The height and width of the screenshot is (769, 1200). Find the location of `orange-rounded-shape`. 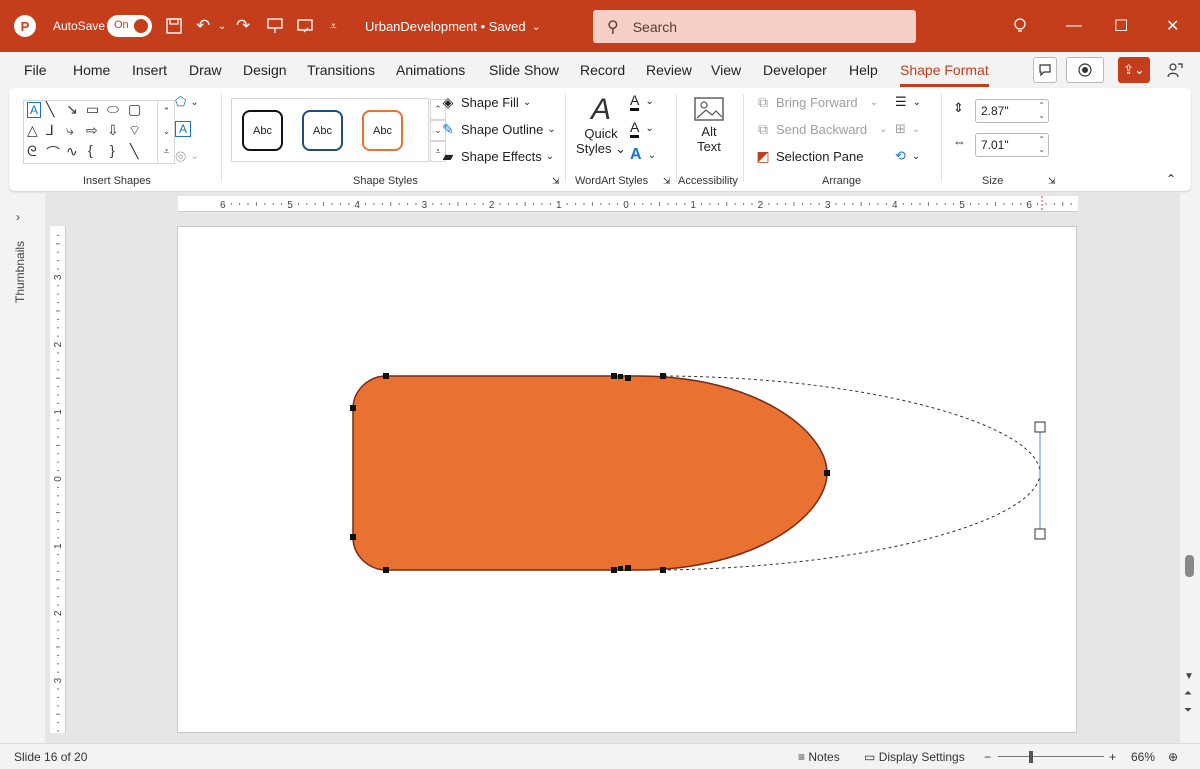

orange-rounded-shape is located at coordinates (590, 473).